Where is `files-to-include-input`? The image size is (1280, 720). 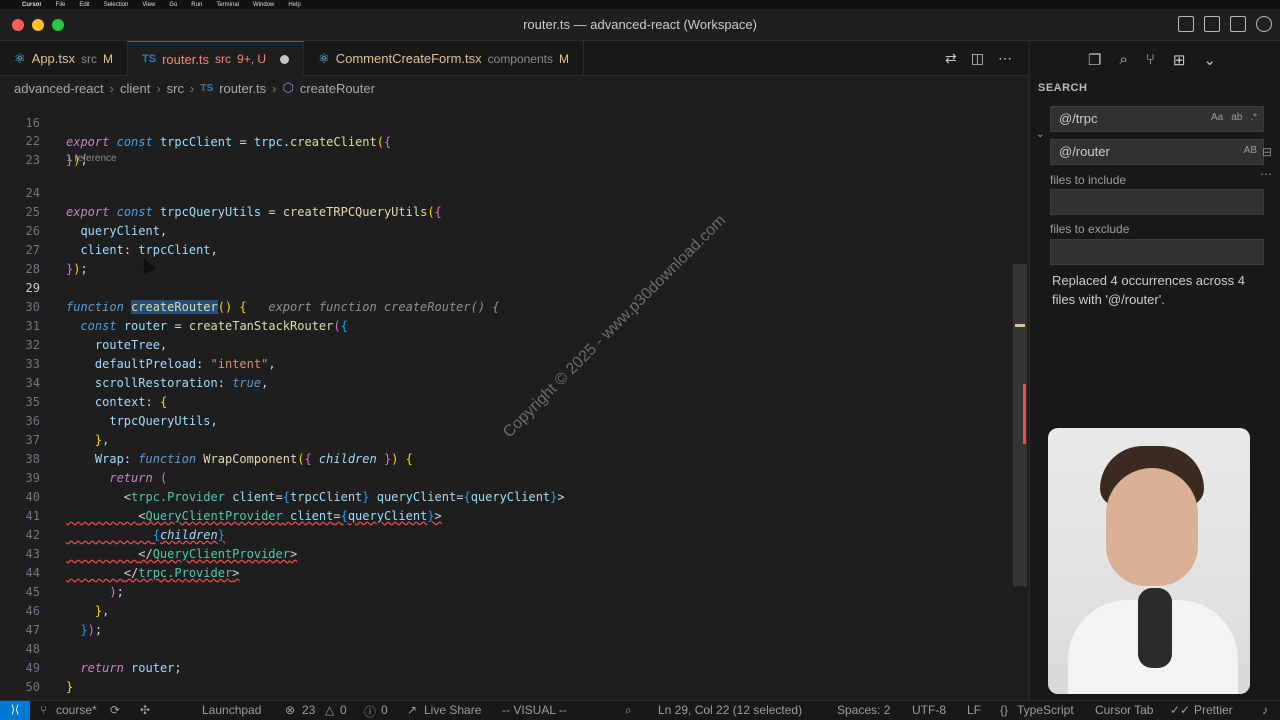
files-to-include-input is located at coordinates (1157, 202).